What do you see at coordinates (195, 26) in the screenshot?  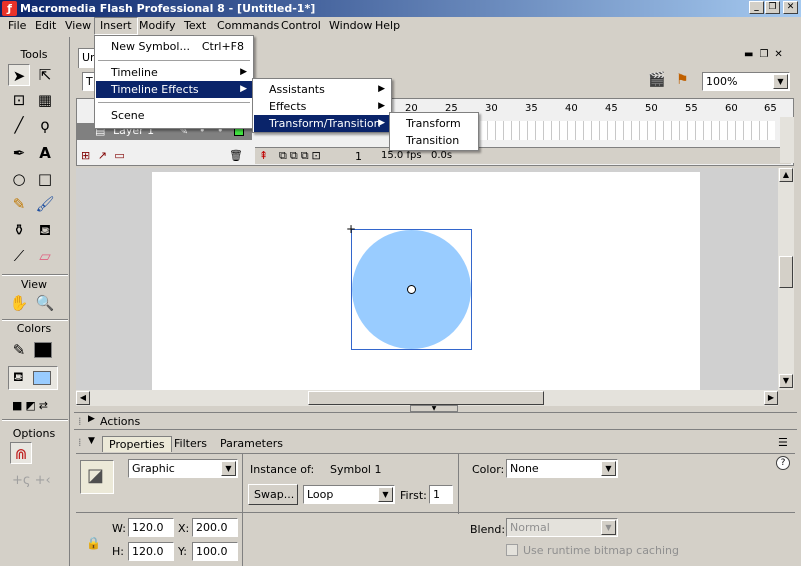 I see `menu-text: Text` at bounding box center [195, 26].